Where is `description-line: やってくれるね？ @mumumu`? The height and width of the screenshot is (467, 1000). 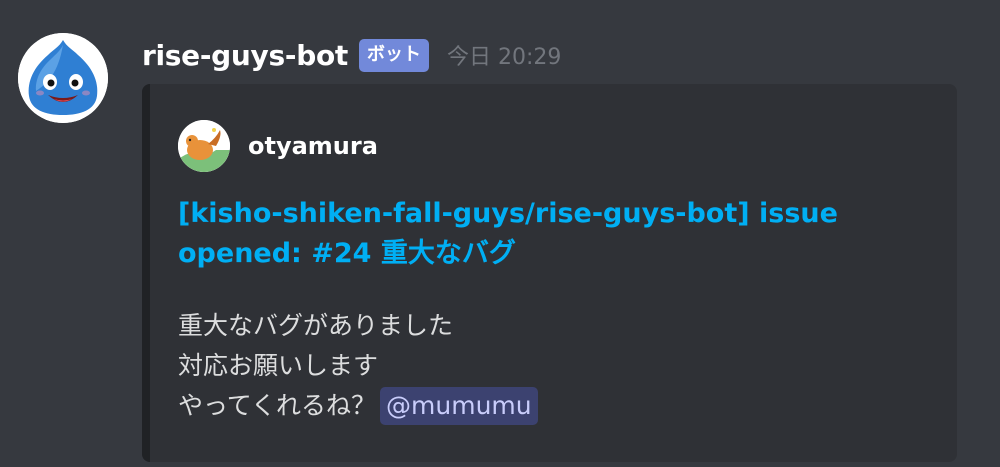 description-line: やってくれるね？ @mumumu is located at coordinates (538, 406).